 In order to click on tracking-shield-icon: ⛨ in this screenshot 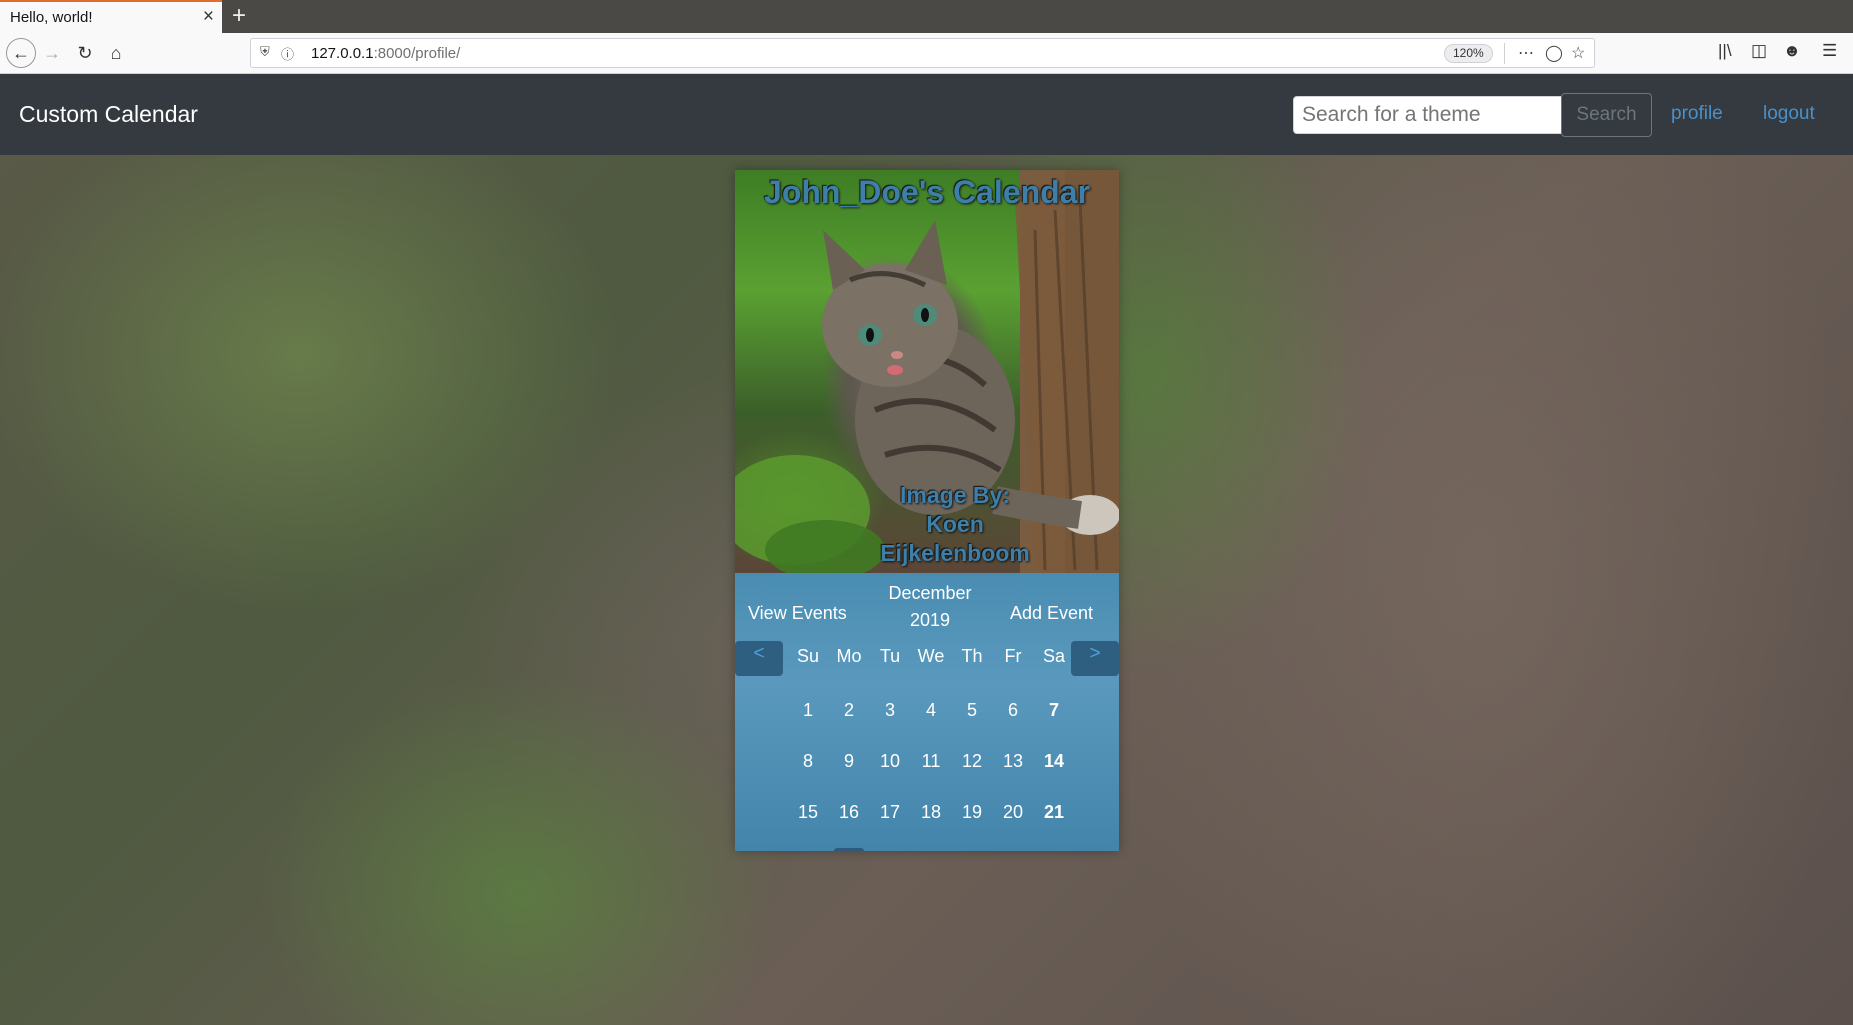, I will do `click(265, 52)`.